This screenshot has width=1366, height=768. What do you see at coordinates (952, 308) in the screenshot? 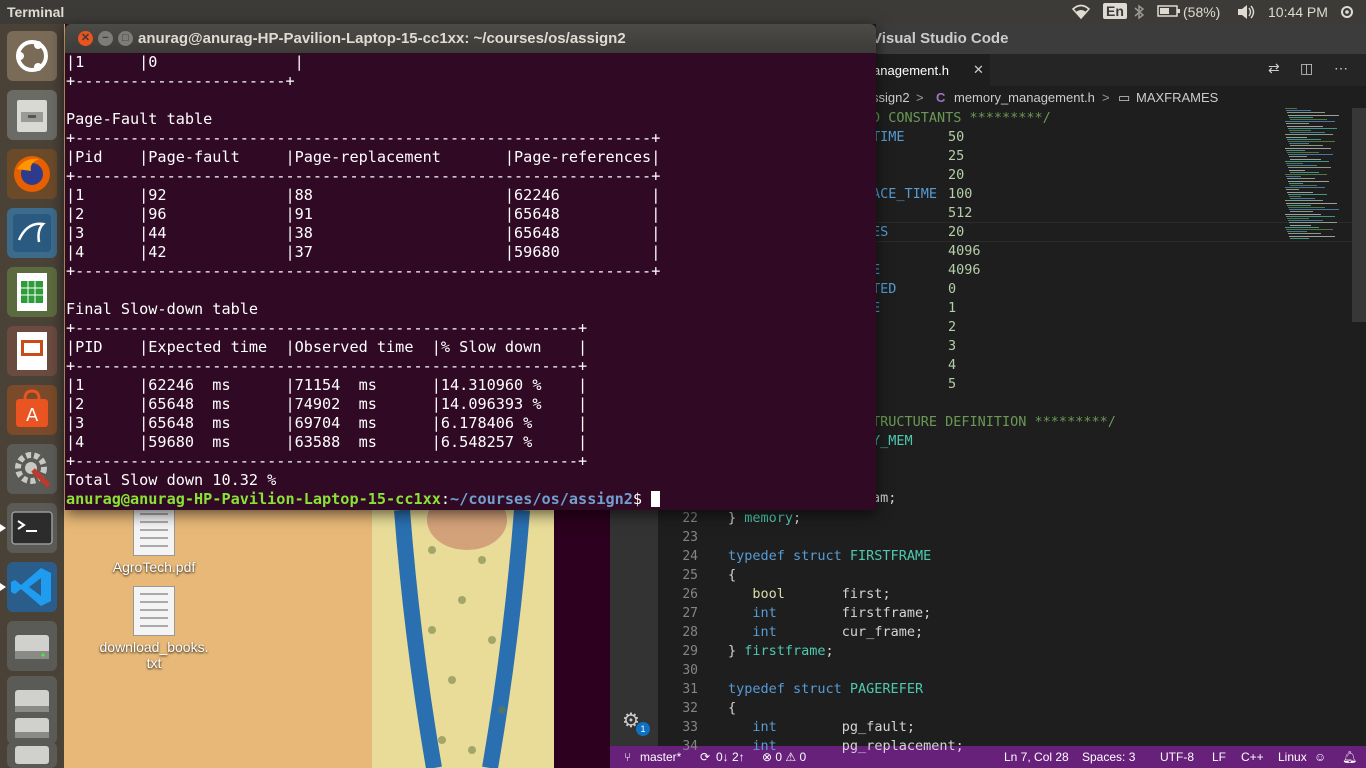
I see `code-number: 1` at bounding box center [952, 308].